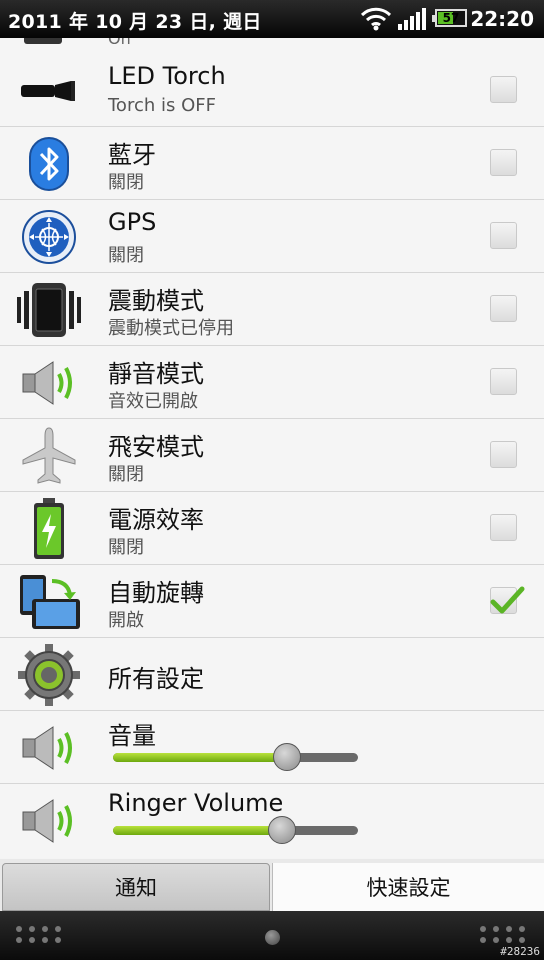  I want to click on status-date: 2011 年 10 月 23 日, 週日, so click(135, 22).